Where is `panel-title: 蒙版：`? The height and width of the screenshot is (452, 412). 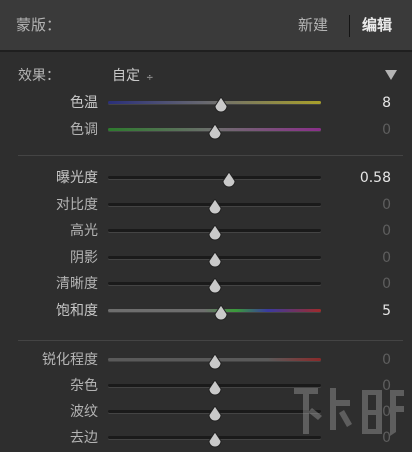 panel-title: 蒙版： is located at coordinates (39, 25).